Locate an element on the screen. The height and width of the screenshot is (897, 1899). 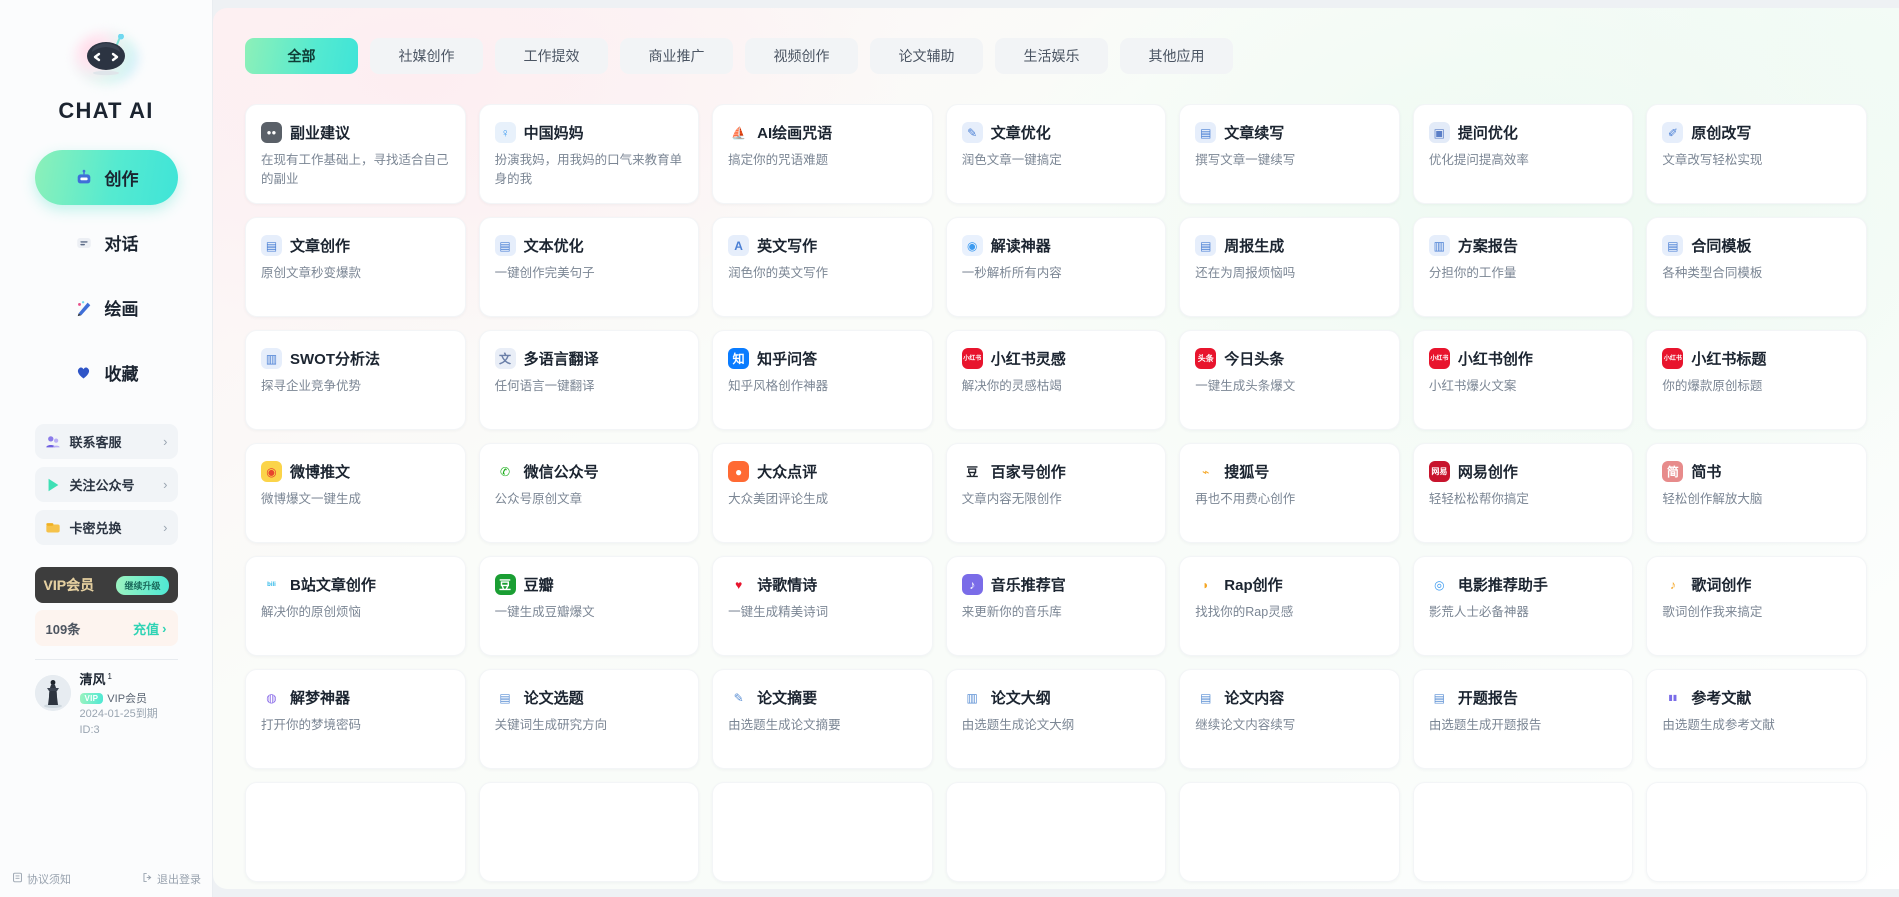
tool-card-title: 论文大纲 is located at coordinates (1020, 698).